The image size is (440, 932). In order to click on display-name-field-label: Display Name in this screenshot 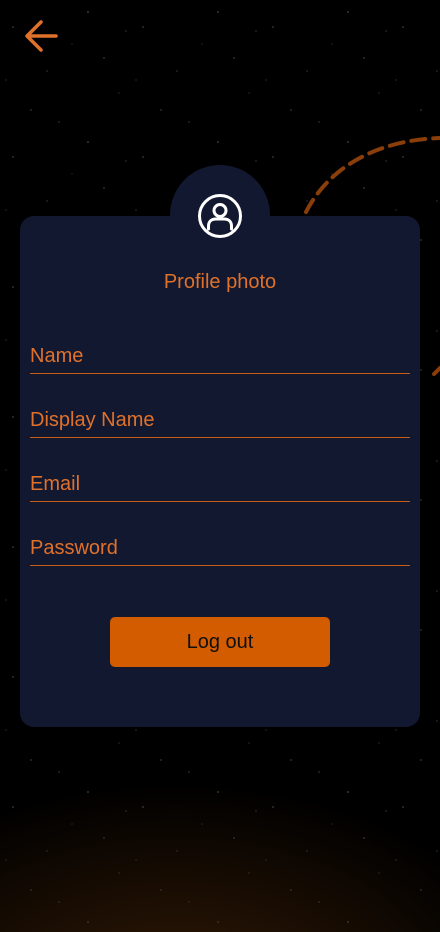, I will do `click(92, 420)`.